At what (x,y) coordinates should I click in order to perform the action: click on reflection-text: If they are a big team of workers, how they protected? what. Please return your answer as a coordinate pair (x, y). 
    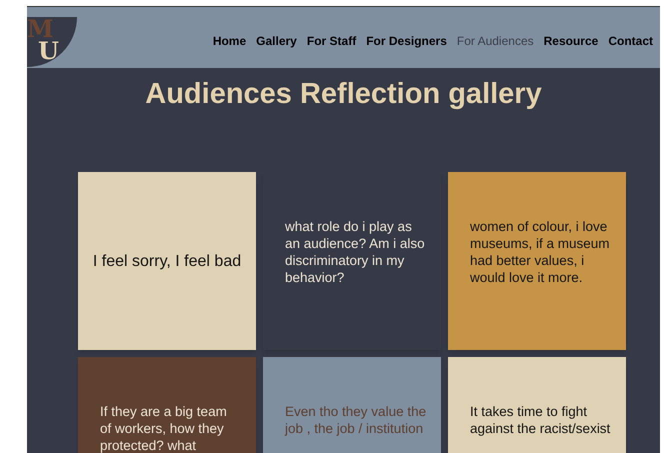
    Looking at the image, I should click on (163, 428).